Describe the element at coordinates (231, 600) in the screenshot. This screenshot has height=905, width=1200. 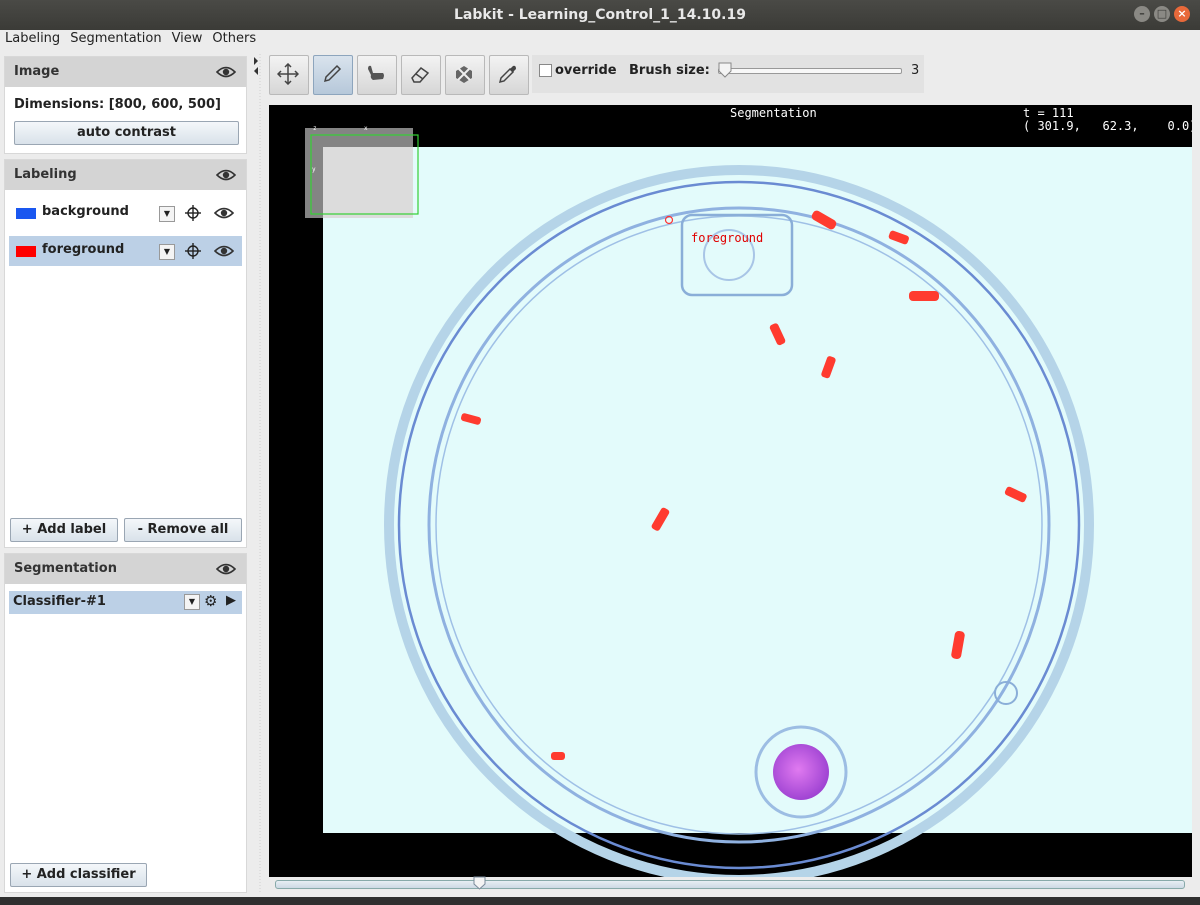
I see `play-icon: ▶` at that location.